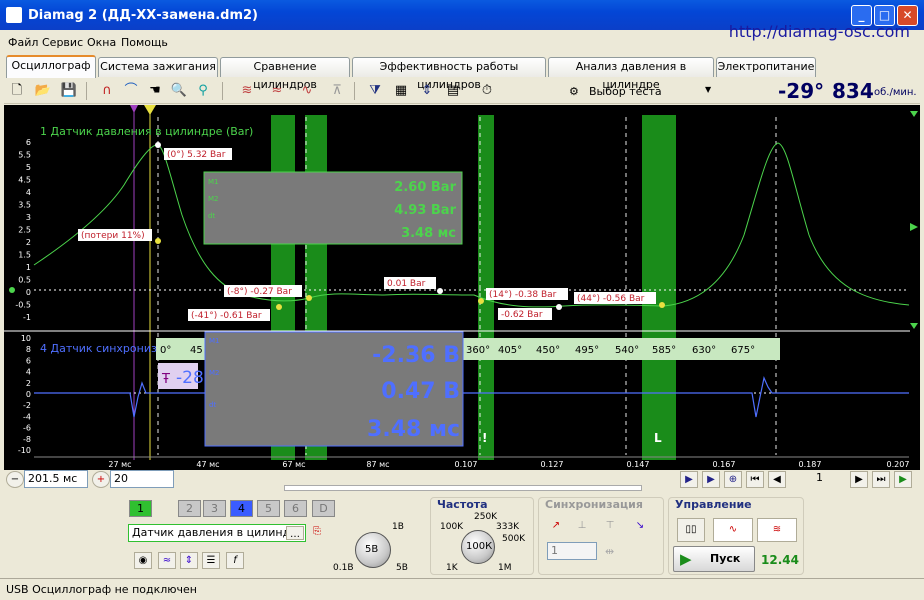  I want to click on dt-label: dt, so click(212, 405).